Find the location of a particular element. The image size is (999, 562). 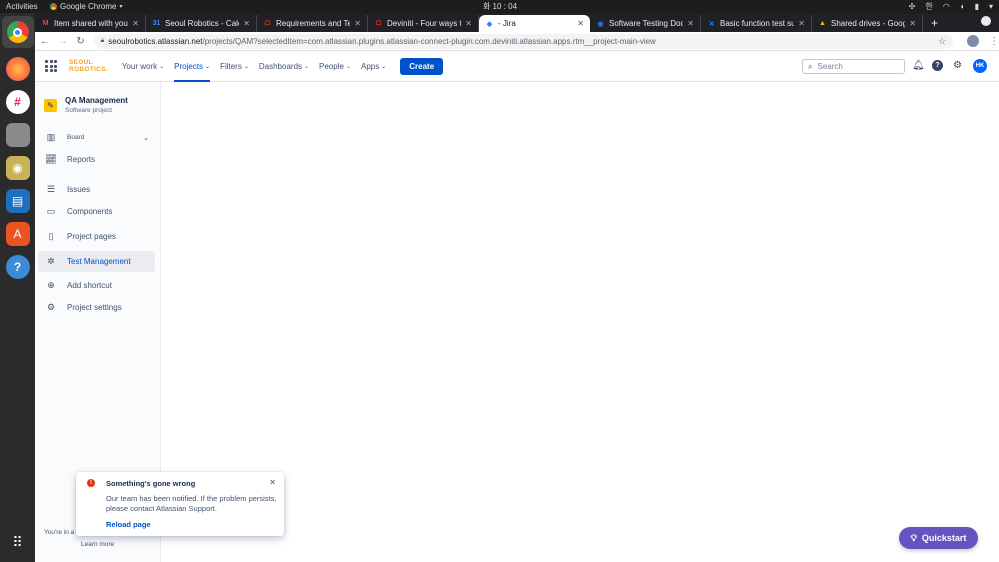

nav-item: Dashboards ⌄ is located at coordinates (284, 66).